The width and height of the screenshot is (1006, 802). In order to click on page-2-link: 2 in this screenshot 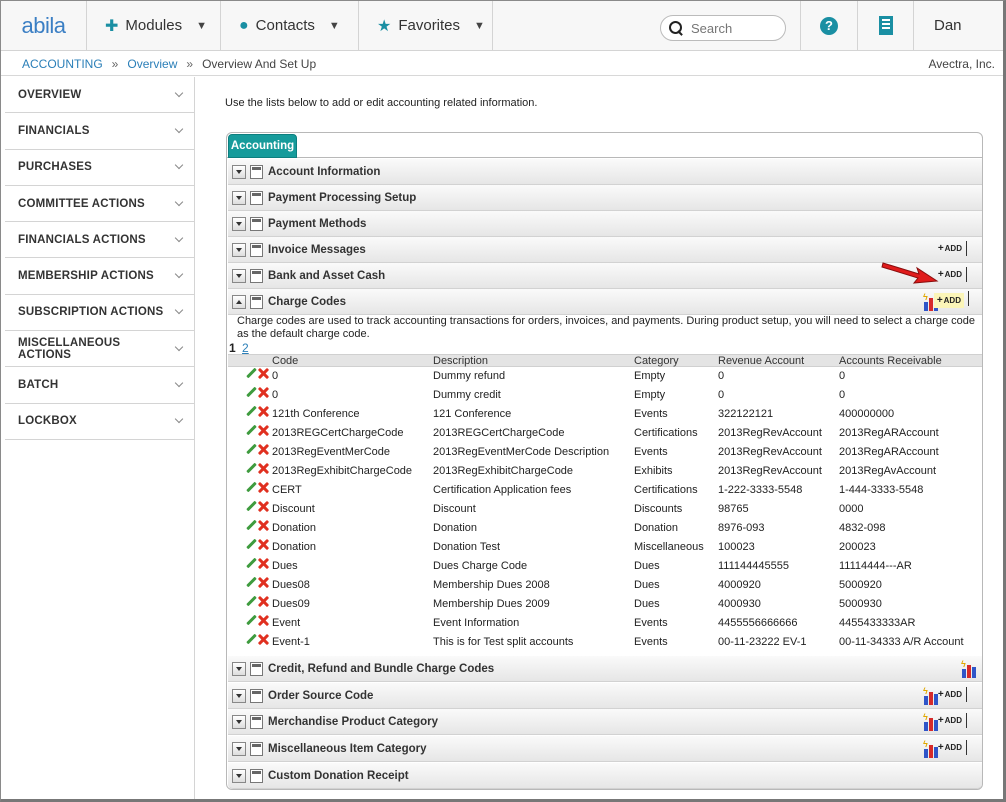, I will do `click(245, 348)`.